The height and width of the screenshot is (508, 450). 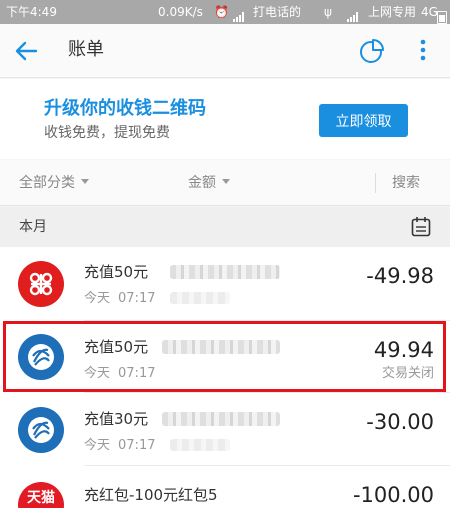 I want to click on more-vertical-icon, so click(x=423, y=50).